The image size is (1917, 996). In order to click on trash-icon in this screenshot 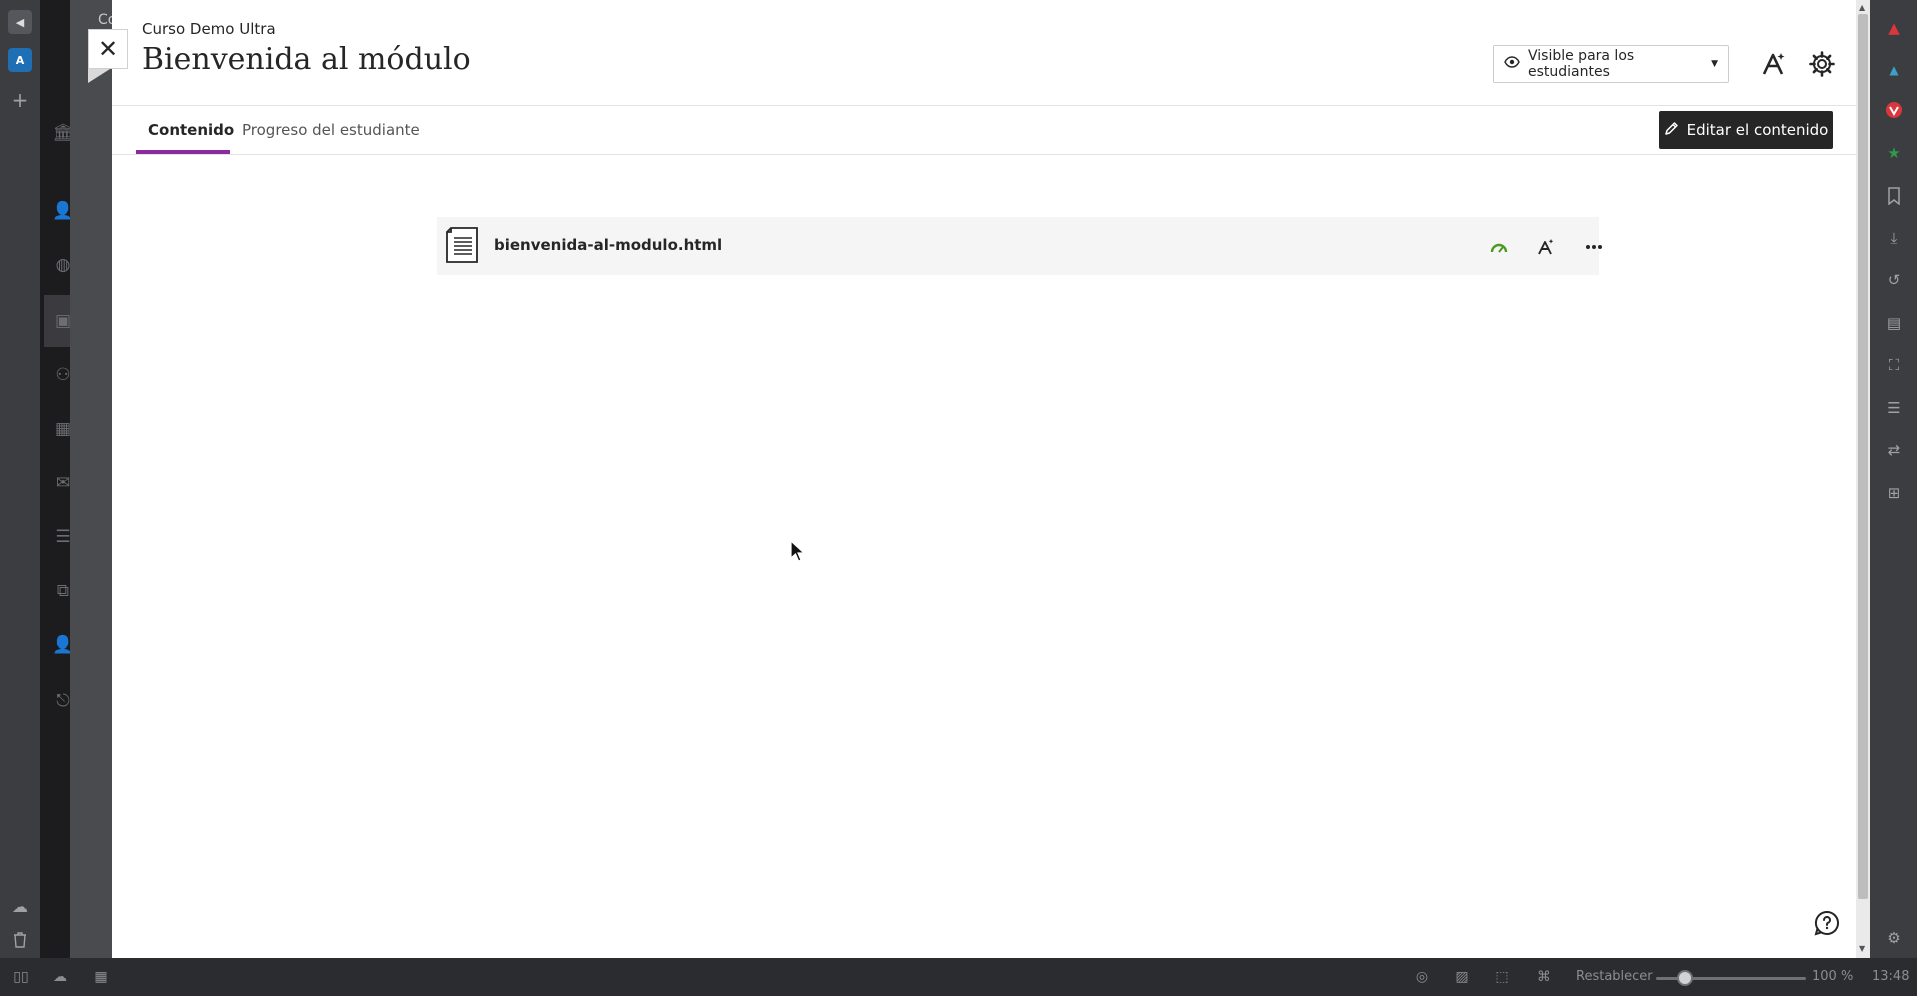, I will do `click(20, 940)`.